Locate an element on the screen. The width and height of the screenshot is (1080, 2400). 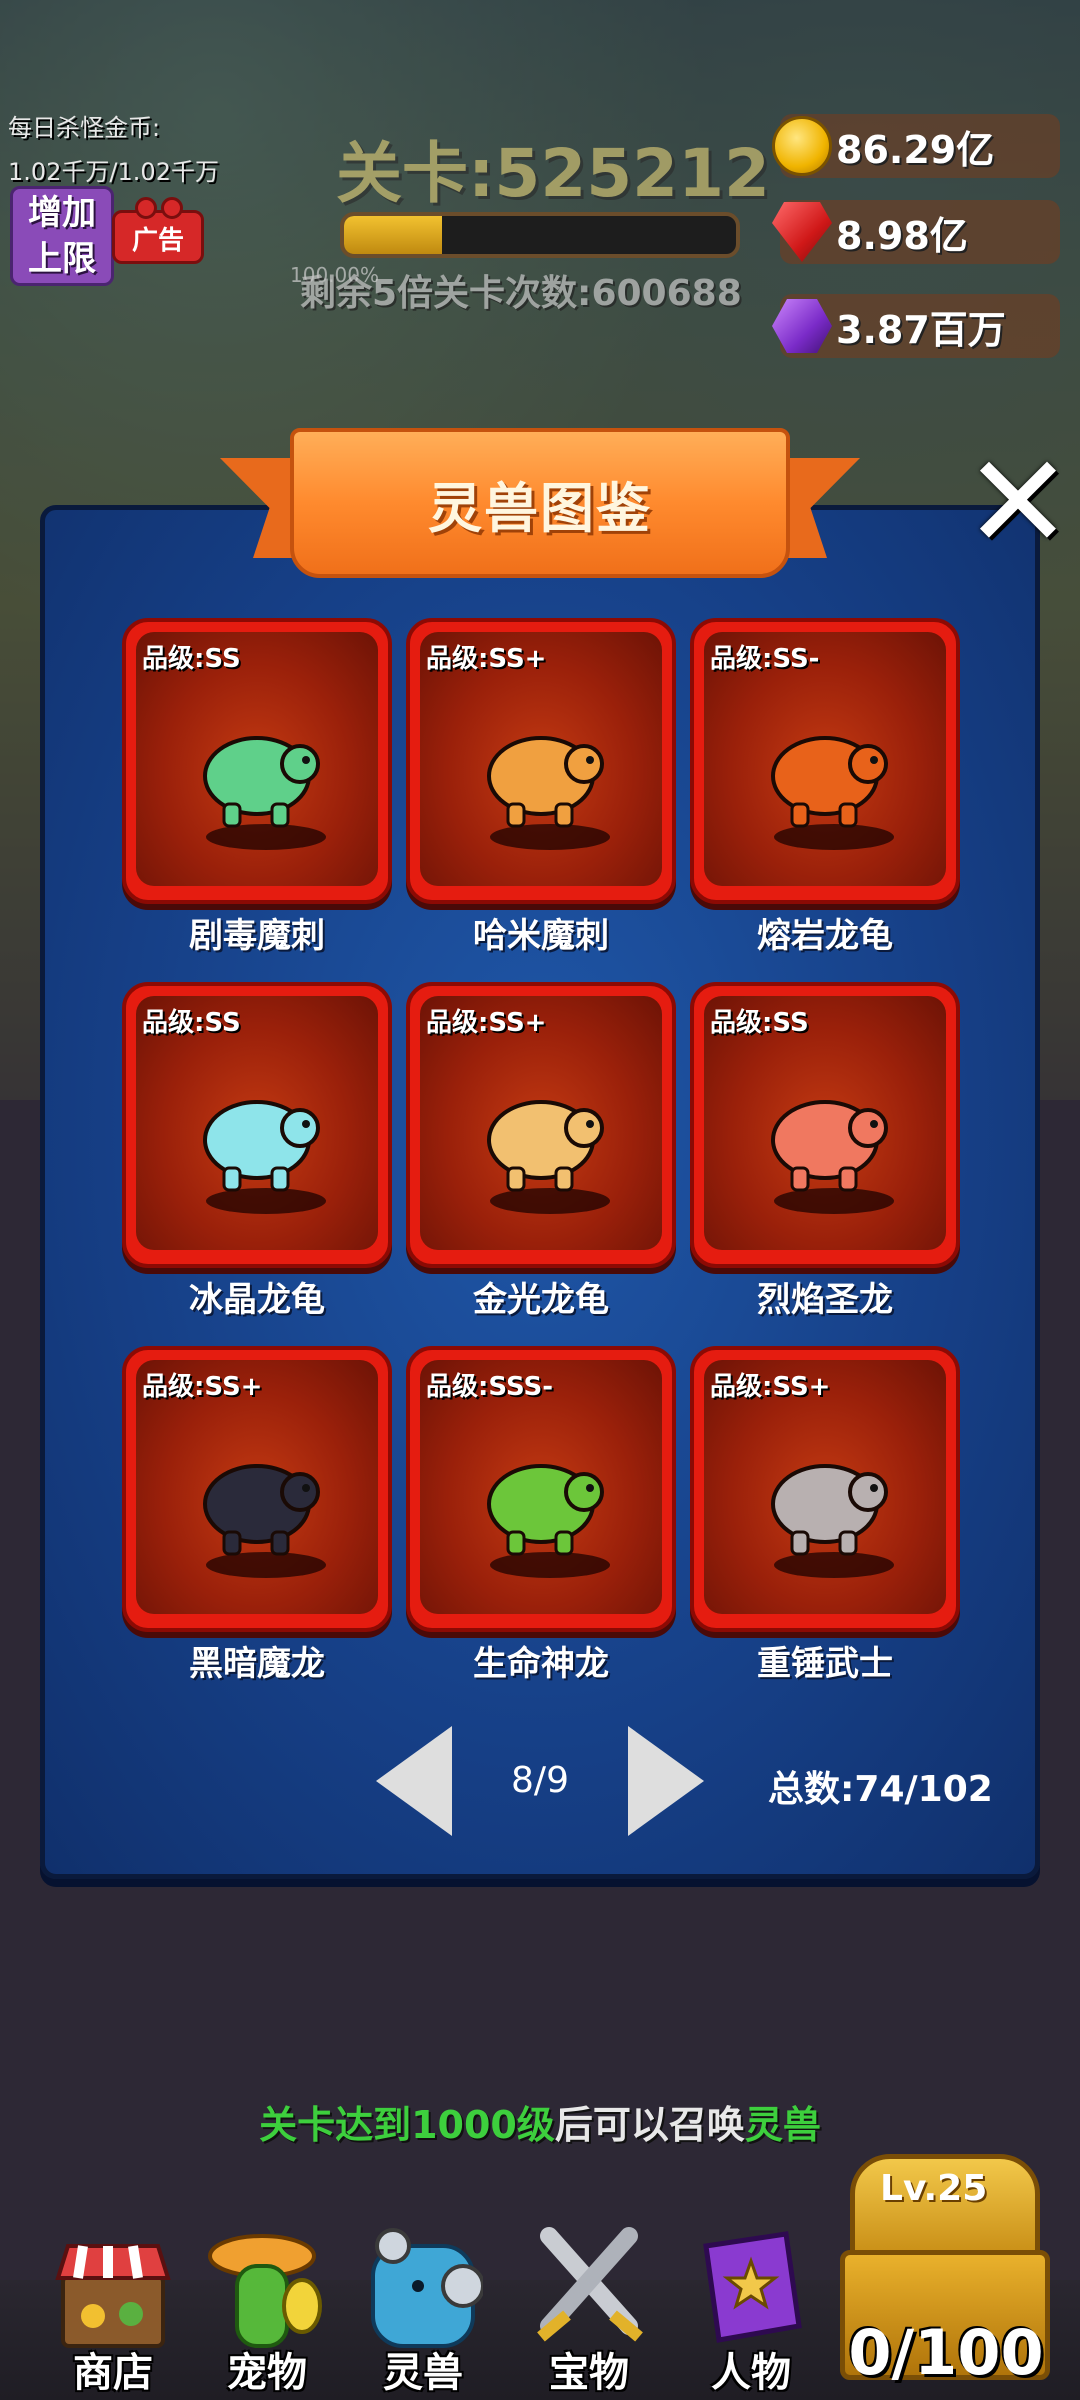
level-progress-fill is located at coordinates (393, 235).